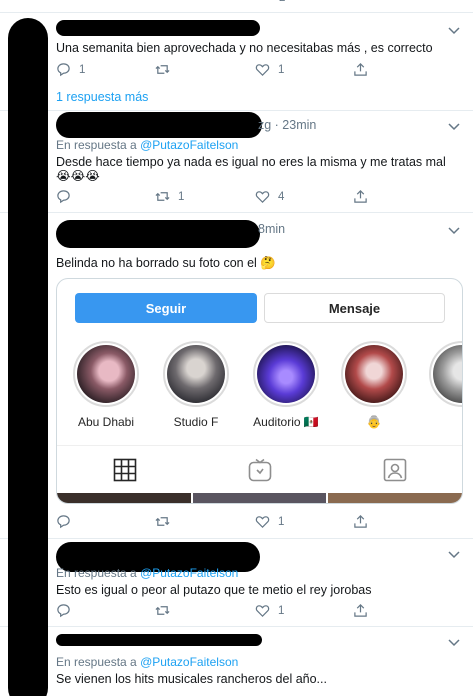 Image resolution: width=473 pixels, height=696 pixels. What do you see at coordinates (181, 196) in the screenshot?
I see `retweet-count: 1` at bounding box center [181, 196].